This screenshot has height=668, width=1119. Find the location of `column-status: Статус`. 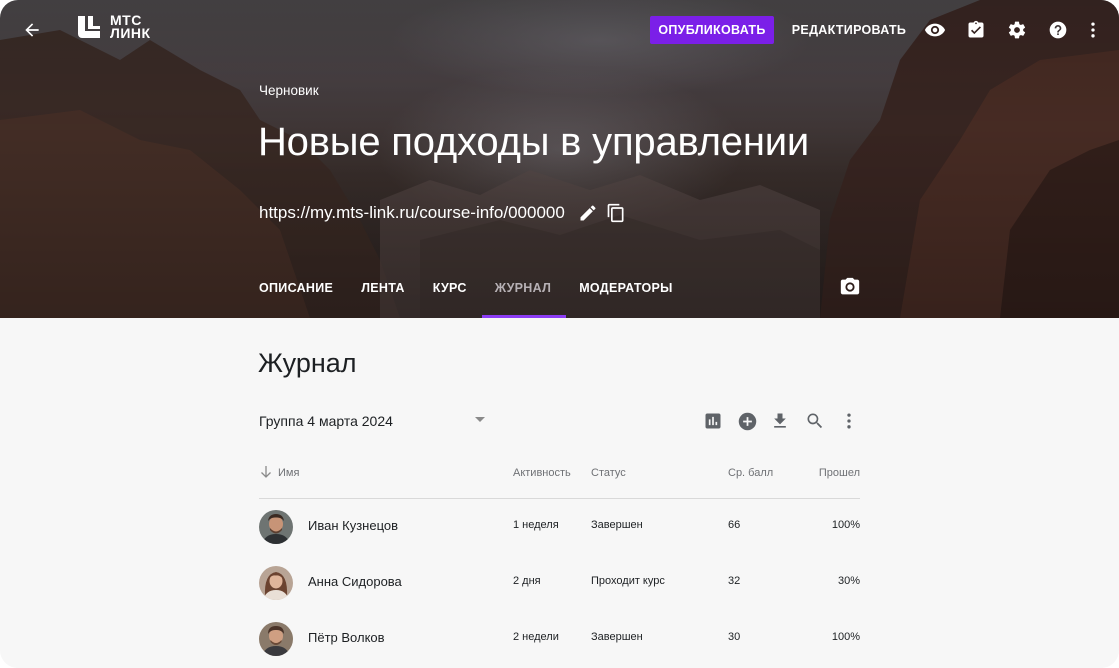

column-status: Статус is located at coordinates (608, 473).